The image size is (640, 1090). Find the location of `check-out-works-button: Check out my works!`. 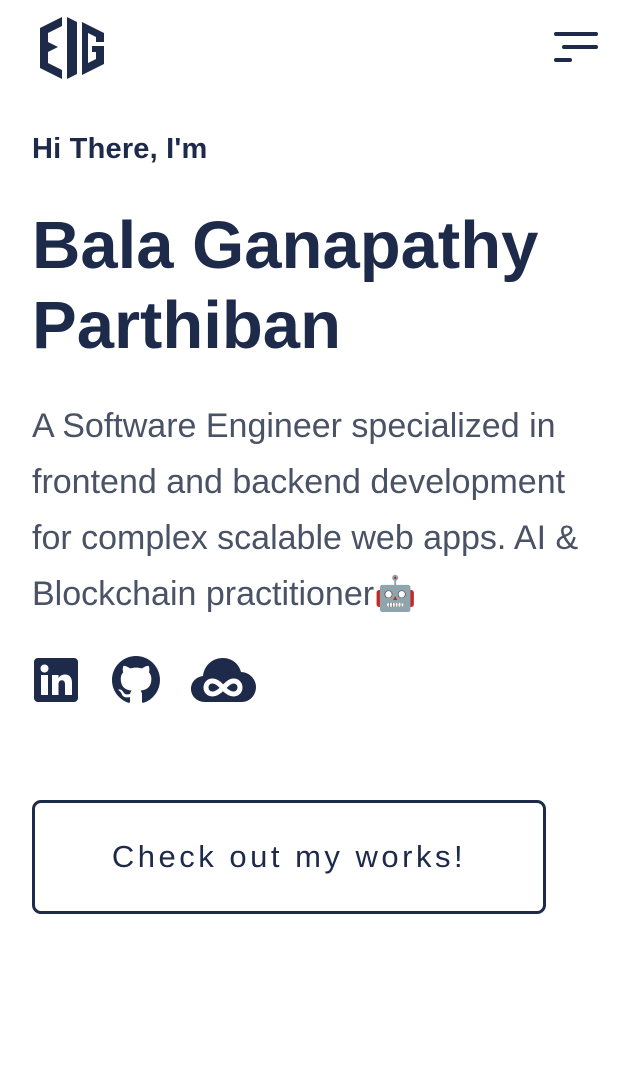

check-out-works-button: Check out my works! is located at coordinates (289, 857).